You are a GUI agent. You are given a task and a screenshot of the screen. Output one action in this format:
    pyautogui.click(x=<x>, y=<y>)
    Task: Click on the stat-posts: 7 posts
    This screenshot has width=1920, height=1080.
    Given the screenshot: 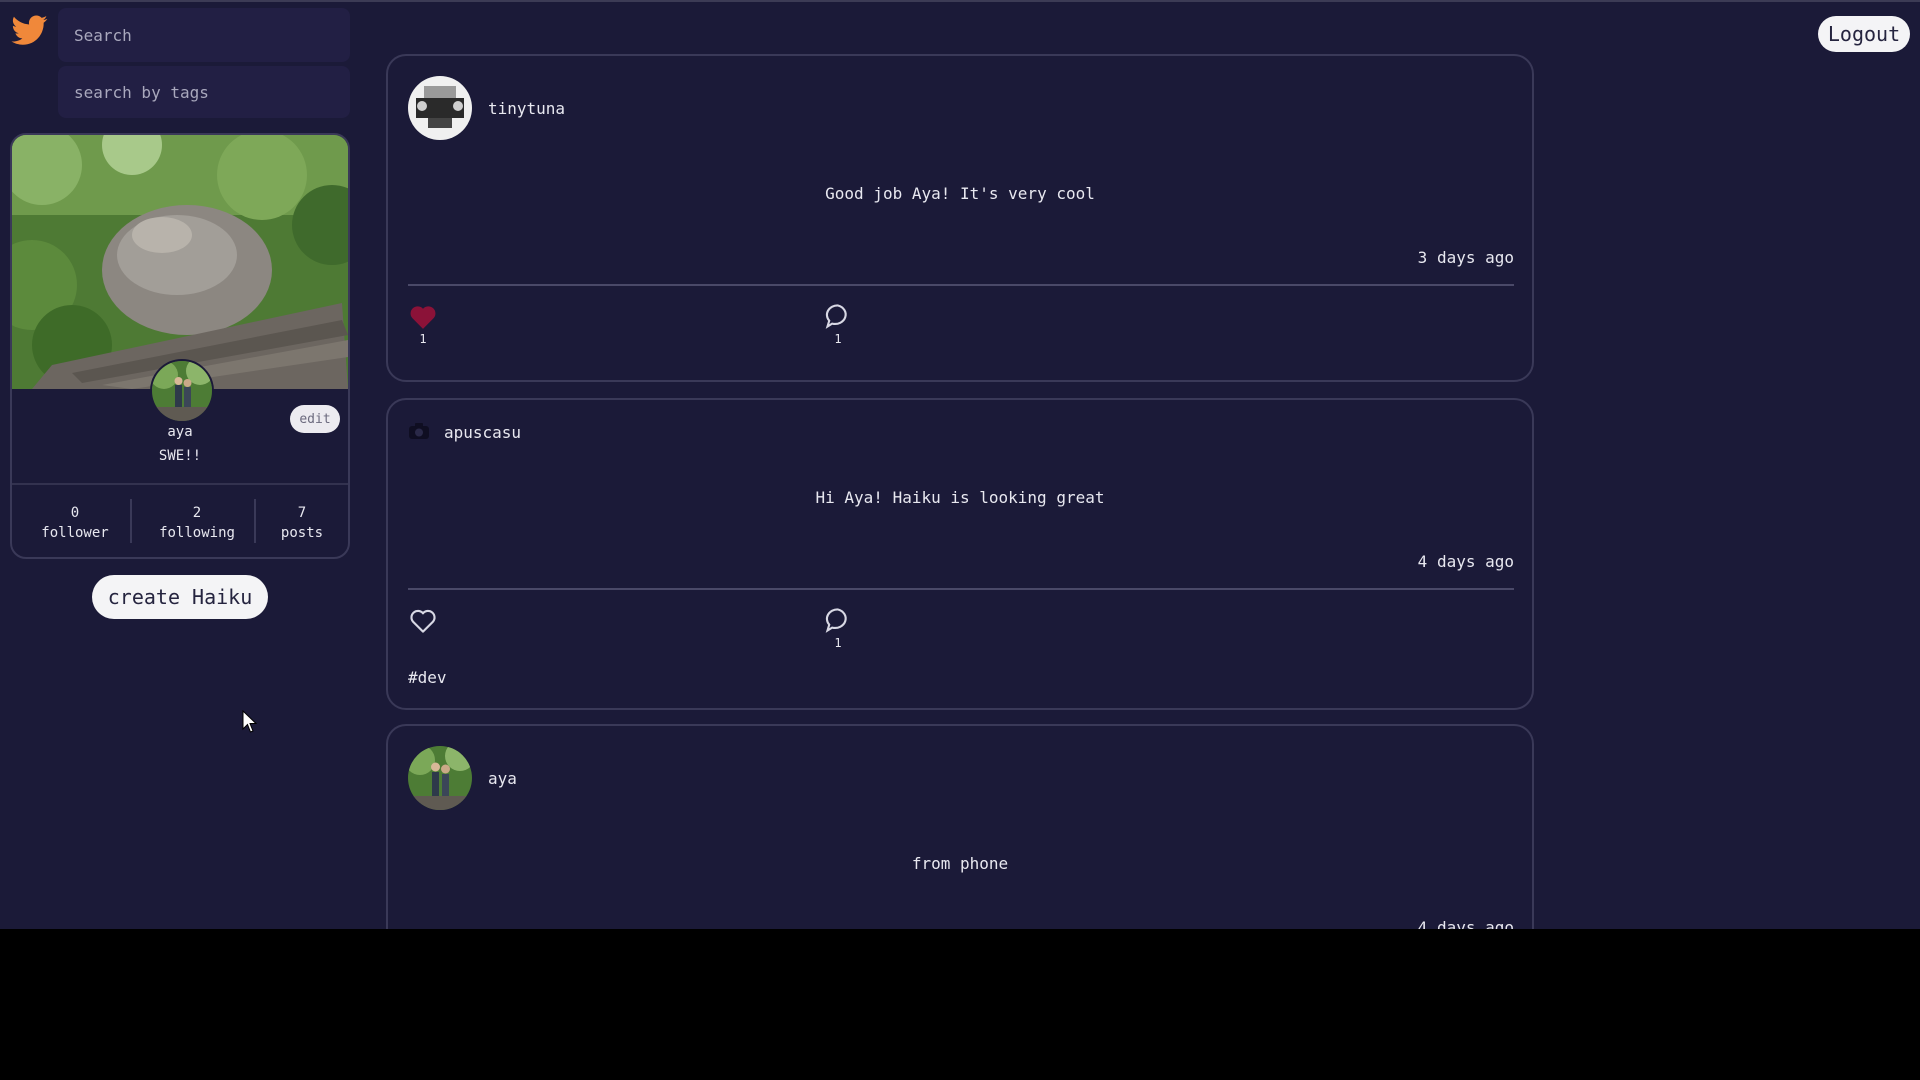 What is the action you would take?
    pyautogui.click(x=302, y=523)
    